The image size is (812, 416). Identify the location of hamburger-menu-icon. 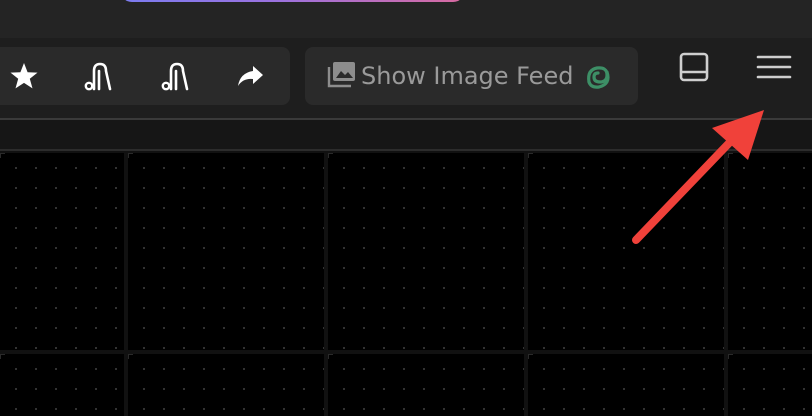
(774, 67).